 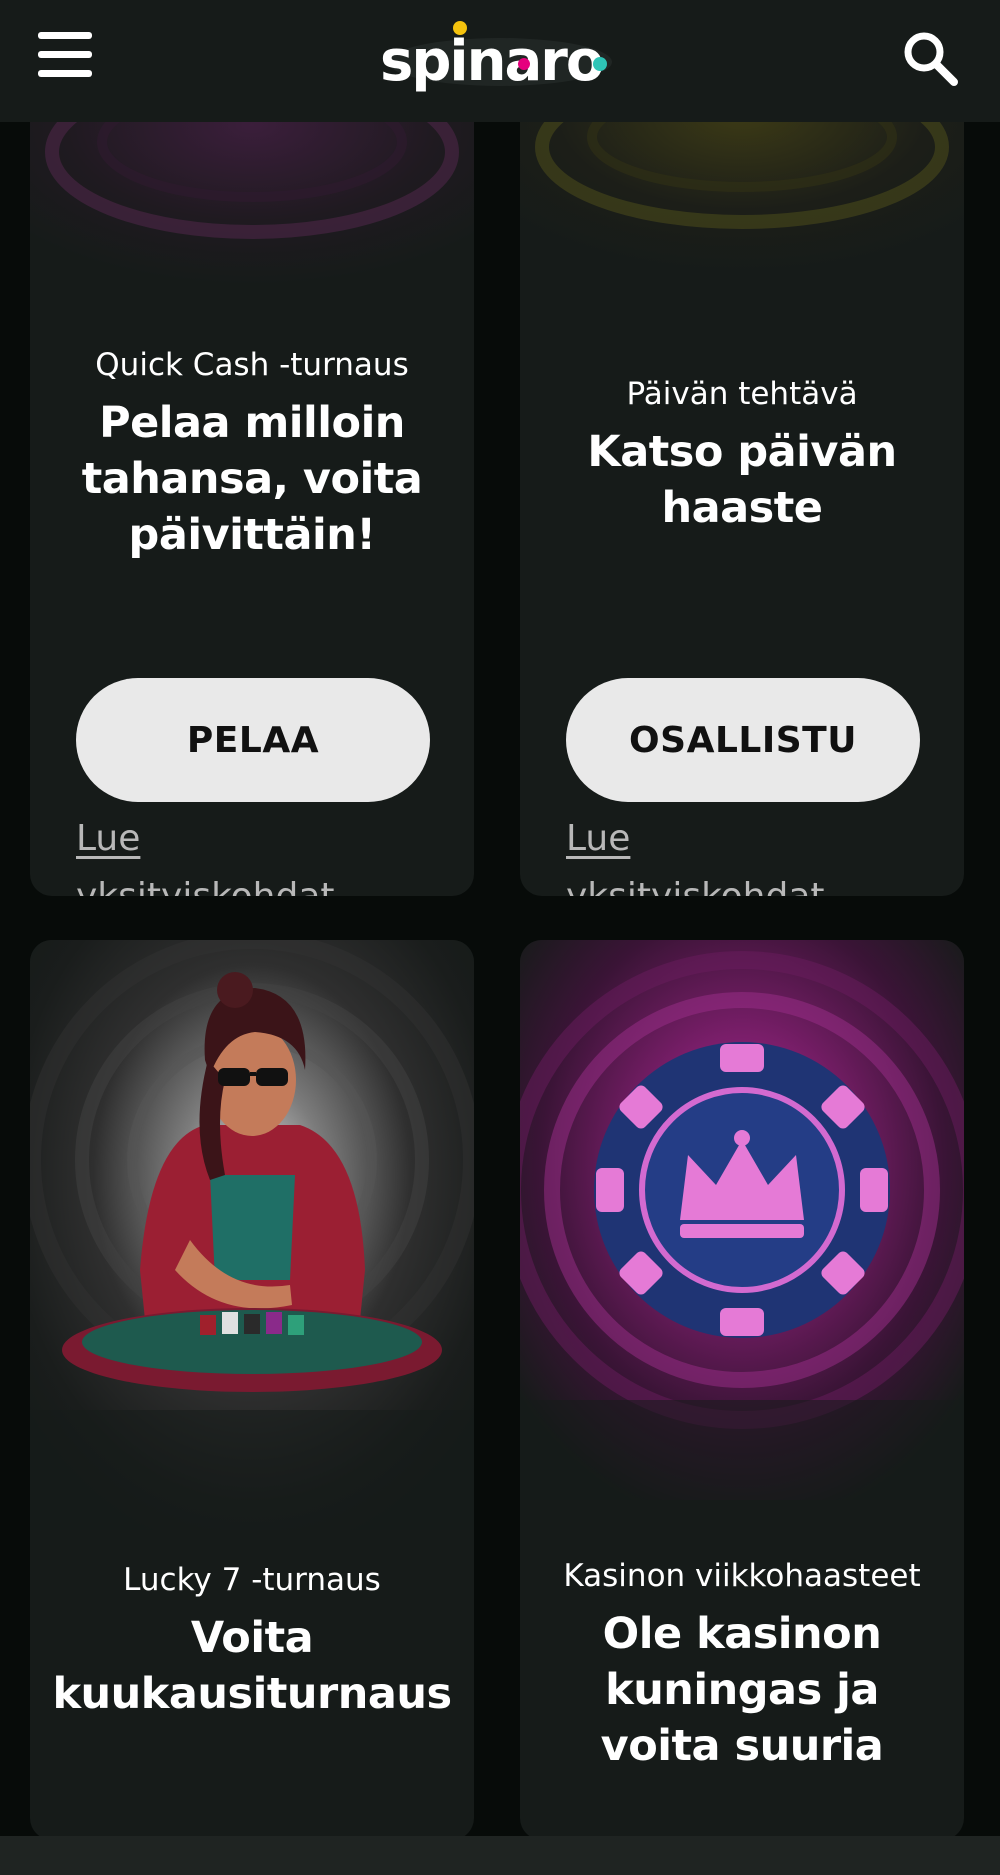 I want to click on promo-headline: Ole kasinon kuningas ja voita suuria, so click(x=742, y=1690).